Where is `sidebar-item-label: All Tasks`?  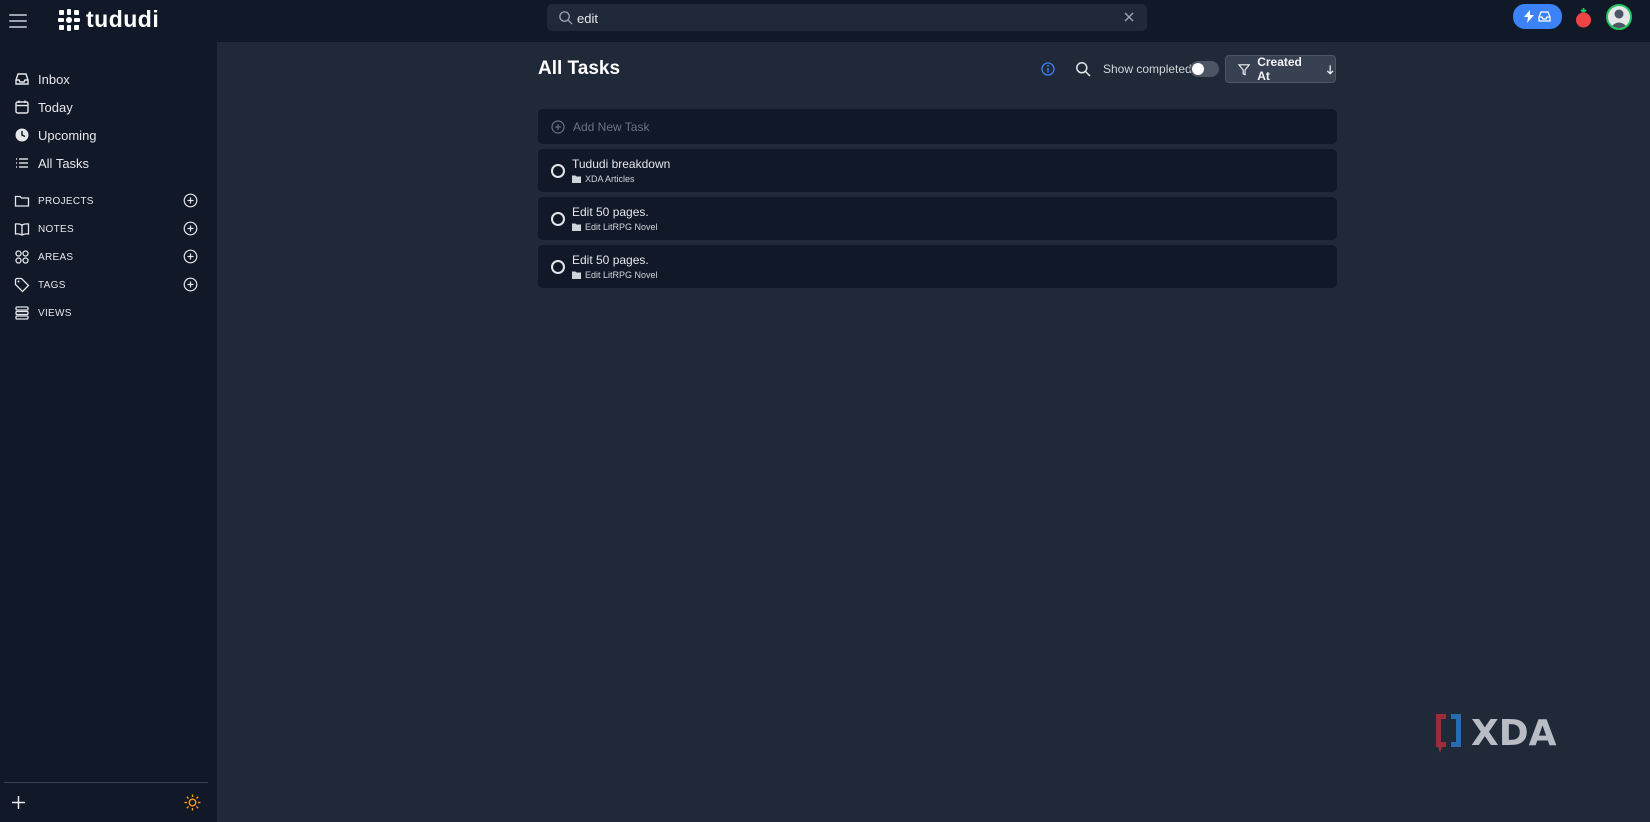 sidebar-item-label: All Tasks is located at coordinates (64, 163).